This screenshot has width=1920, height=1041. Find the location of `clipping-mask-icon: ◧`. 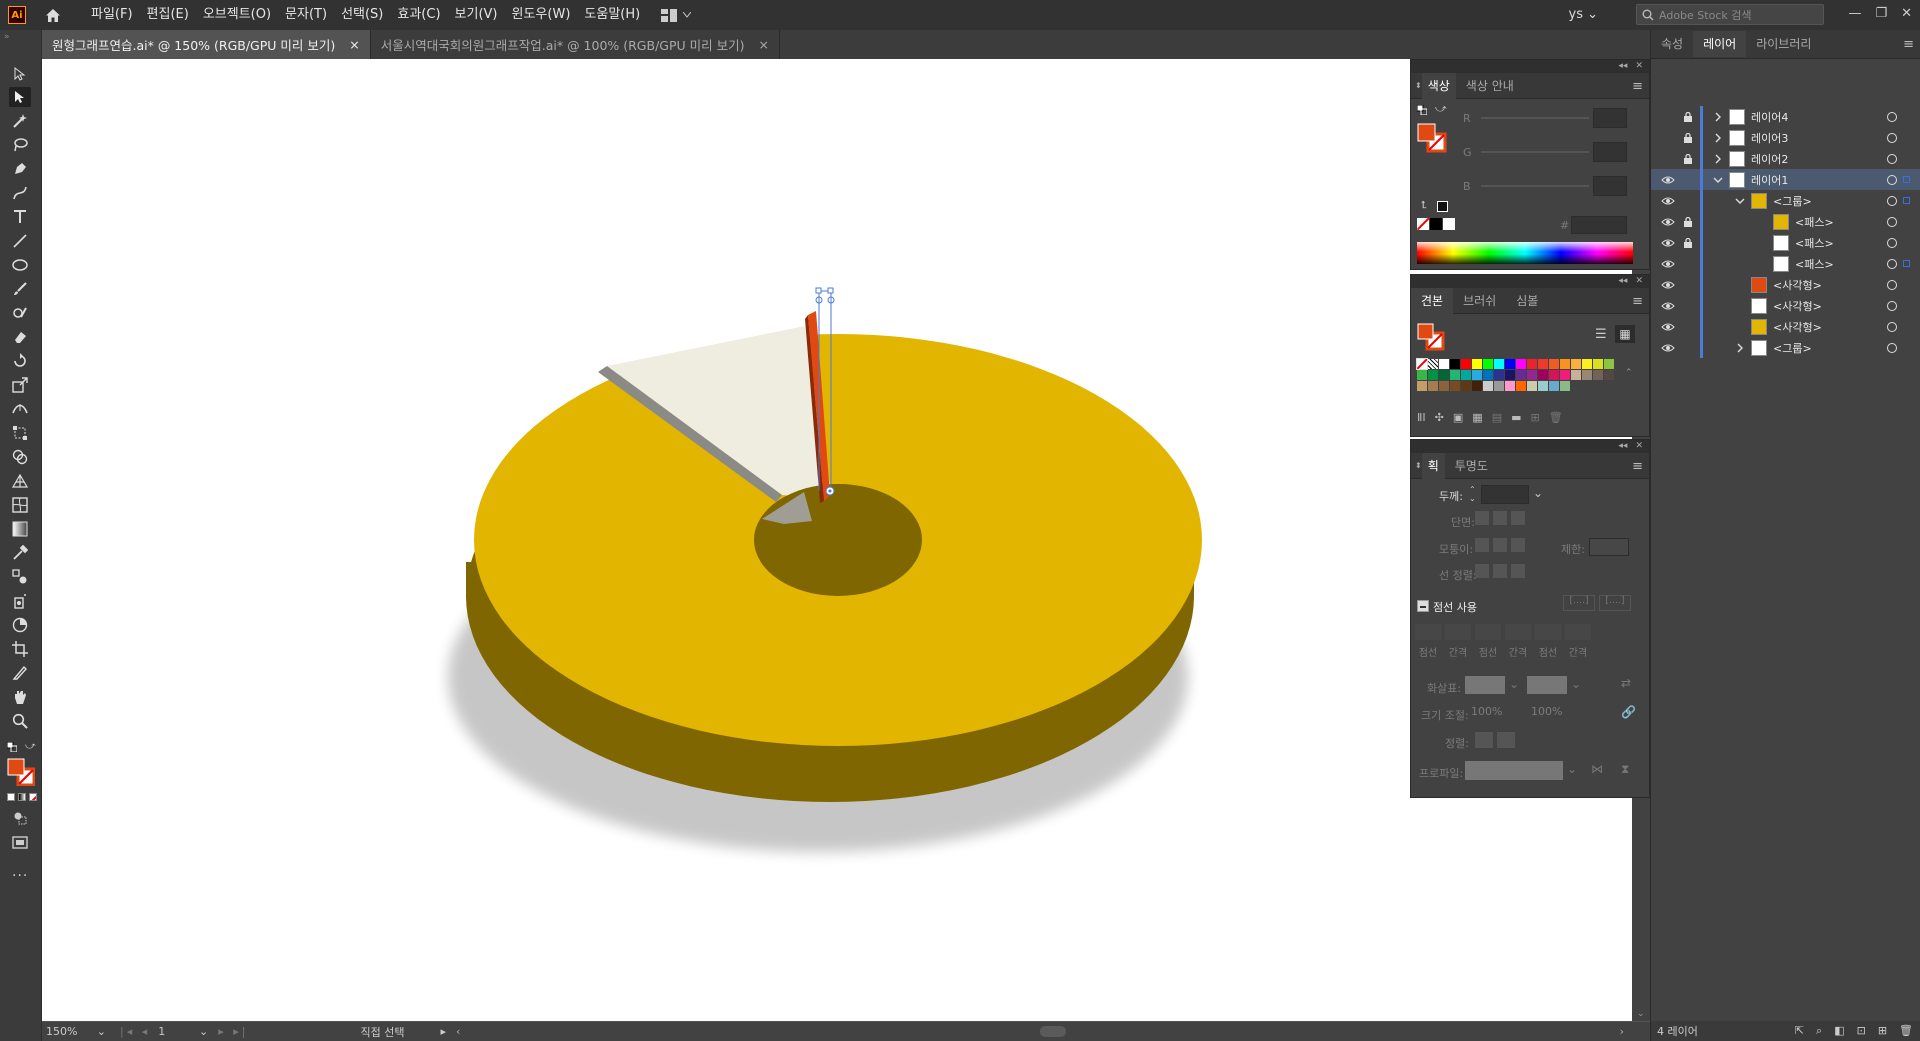

clipping-mask-icon: ◧ is located at coordinates (1839, 1031).